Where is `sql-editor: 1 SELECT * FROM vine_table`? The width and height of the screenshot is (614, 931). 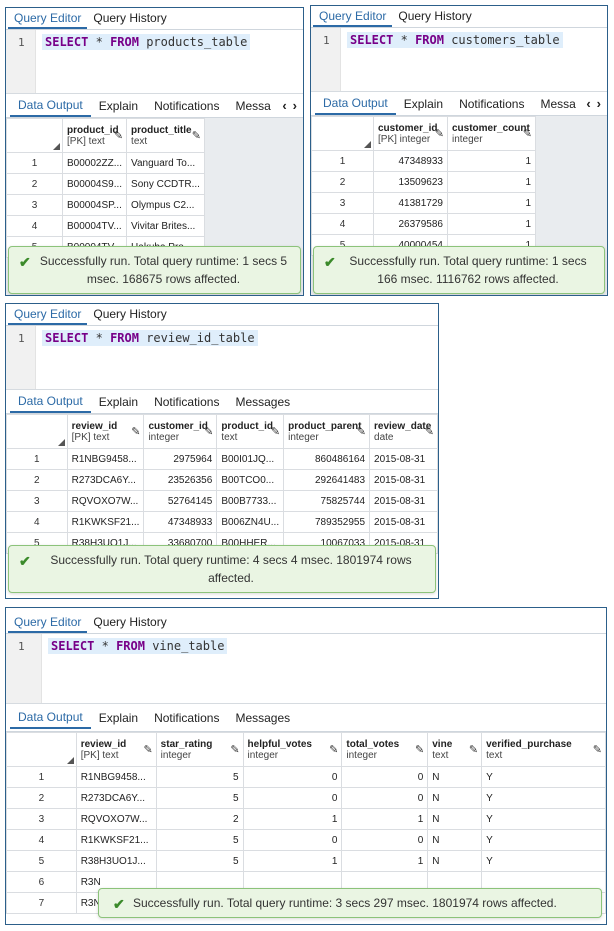
sql-editor: 1 SELECT * FROM vine_table is located at coordinates (306, 669).